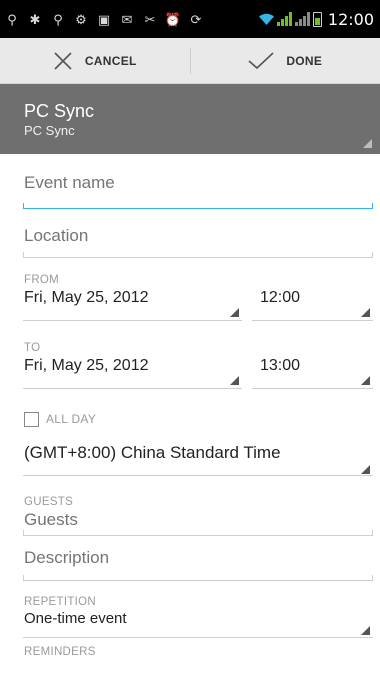  What do you see at coordinates (31, 419) in the screenshot?
I see `all-day-checkbox` at bounding box center [31, 419].